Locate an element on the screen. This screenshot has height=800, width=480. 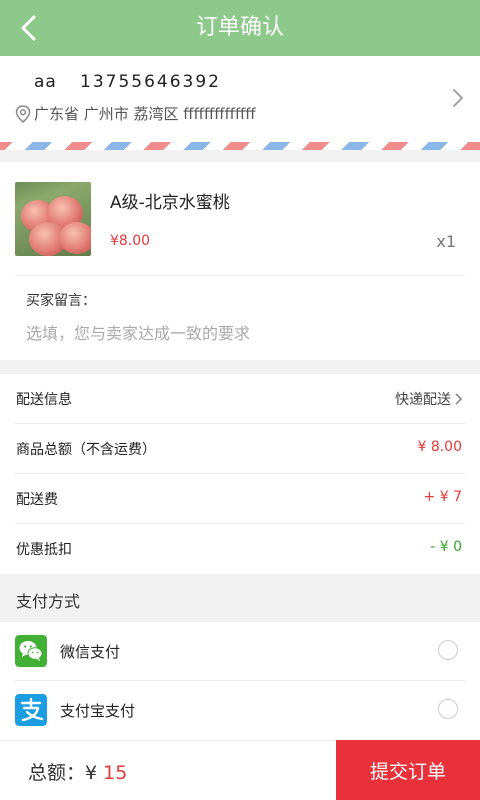
submit-order-button: 提交订单 is located at coordinates (408, 770).